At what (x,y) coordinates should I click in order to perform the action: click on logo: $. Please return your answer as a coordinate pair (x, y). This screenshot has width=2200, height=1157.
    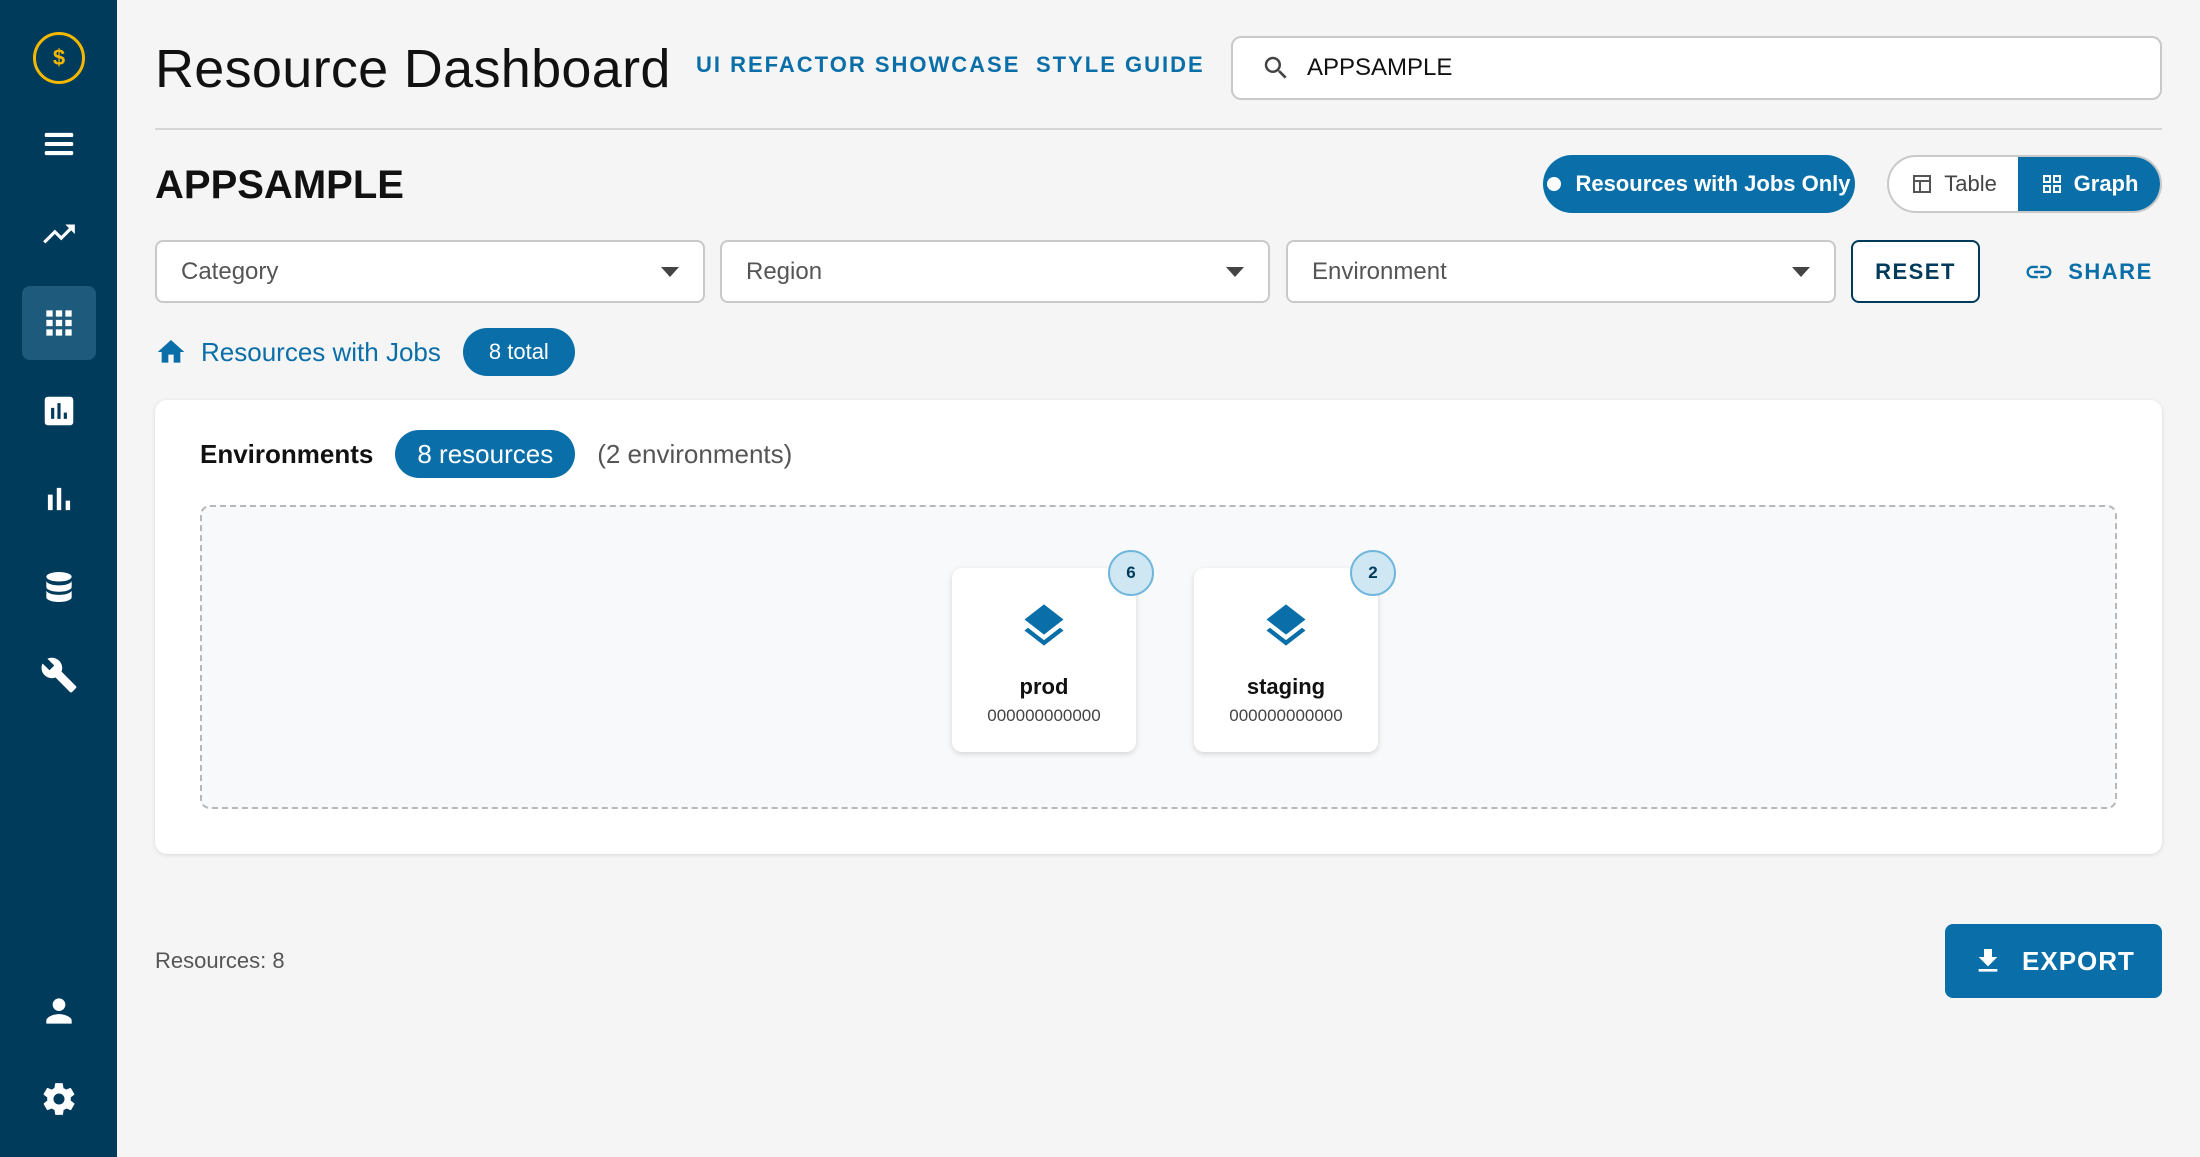
    Looking at the image, I should click on (59, 58).